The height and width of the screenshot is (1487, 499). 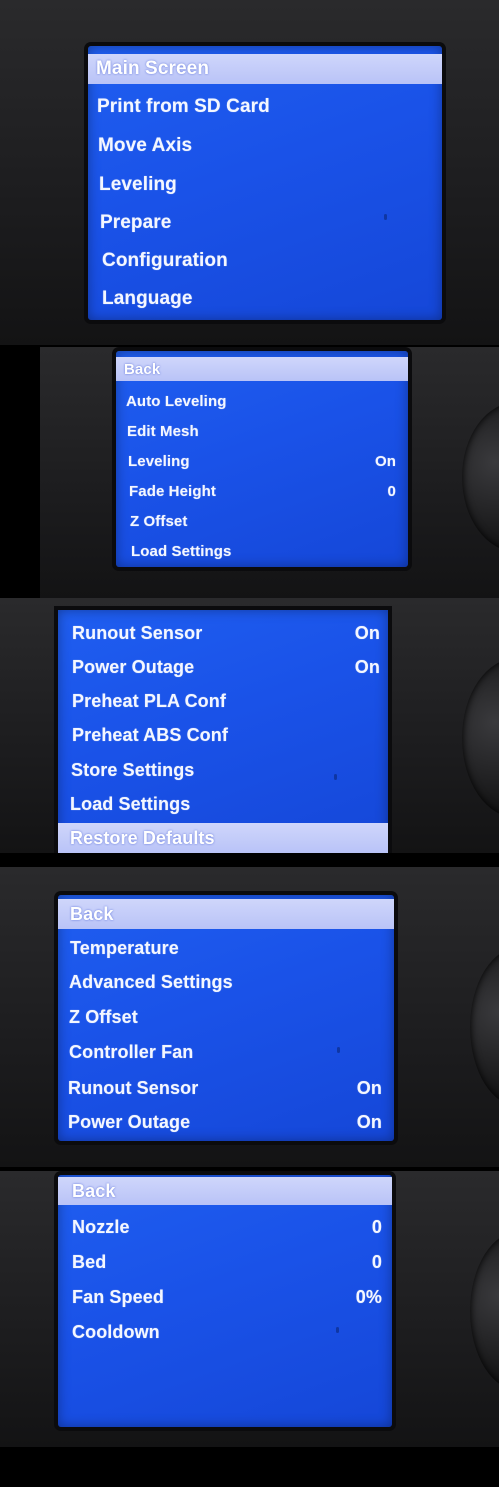 What do you see at coordinates (262, 401) in the screenshot?
I see `menu-item-auto-leveling: Auto Leveling` at bounding box center [262, 401].